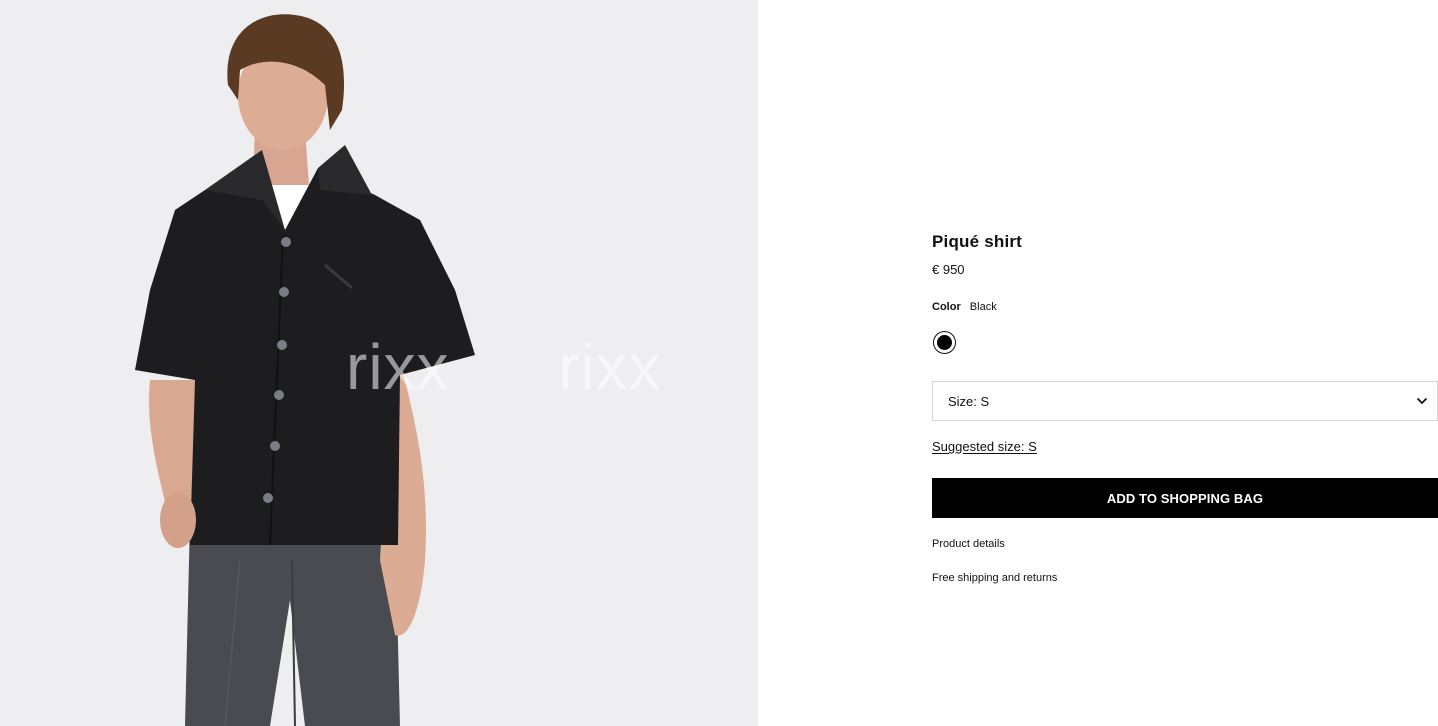 Image resolution: width=1438 pixels, height=726 pixels. Describe the element at coordinates (946, 307) in the screenshot. I see `color-label: Color` at that location.